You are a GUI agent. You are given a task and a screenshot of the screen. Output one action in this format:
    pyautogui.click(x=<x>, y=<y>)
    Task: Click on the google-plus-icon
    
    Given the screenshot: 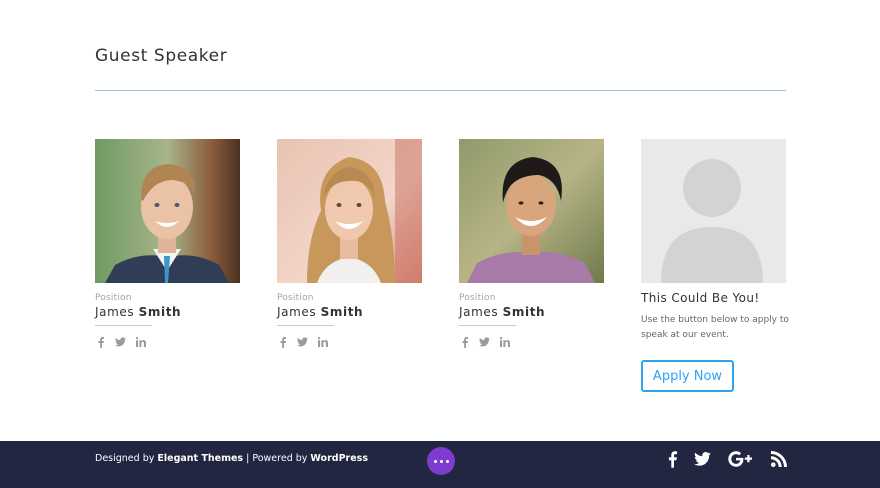 What is the action you would take?
    pyautogui.click(x=741, y=459)
    